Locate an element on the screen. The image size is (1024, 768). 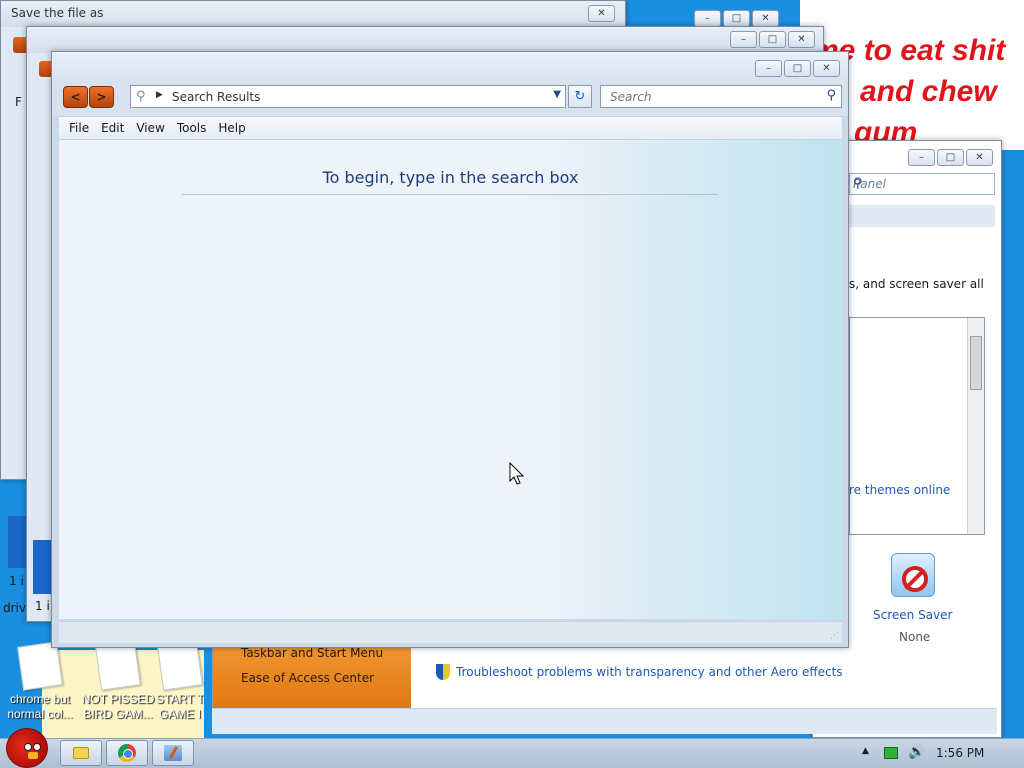
prohibited-icon is located at coordinates (915, 579).